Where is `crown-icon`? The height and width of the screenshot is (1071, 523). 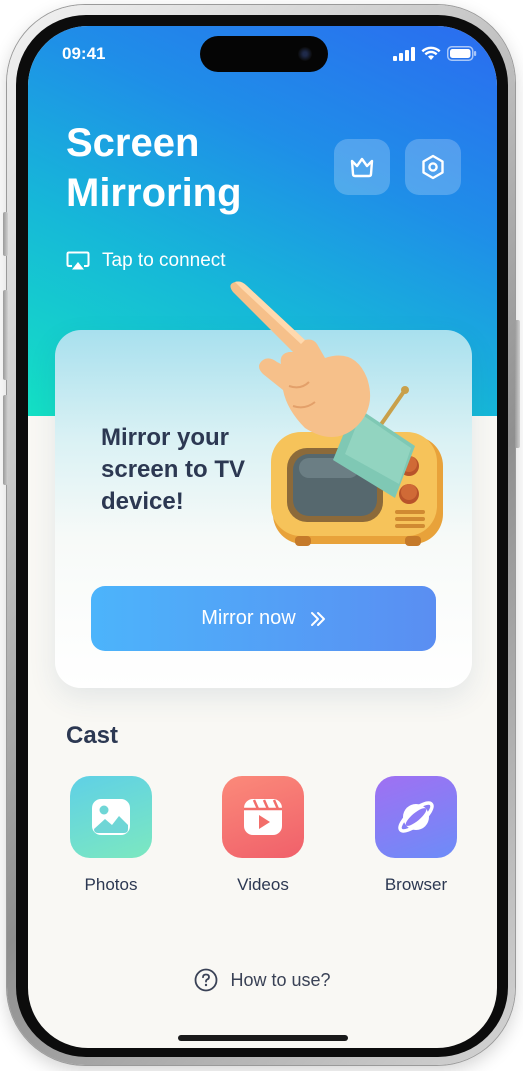 crown-icon is located at coordinates (362, 167).